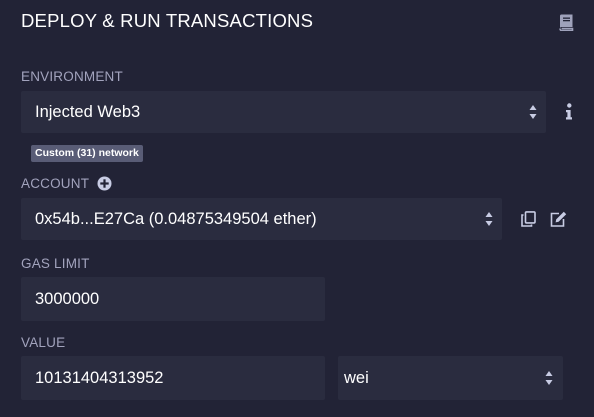 This screenshot has height=417, width=594. Describe the element at coordinates (176, 218) in the screenshot. I see `account-selected-value: 0x54b...E27Ca (0.04875349504 ether)` at that location.